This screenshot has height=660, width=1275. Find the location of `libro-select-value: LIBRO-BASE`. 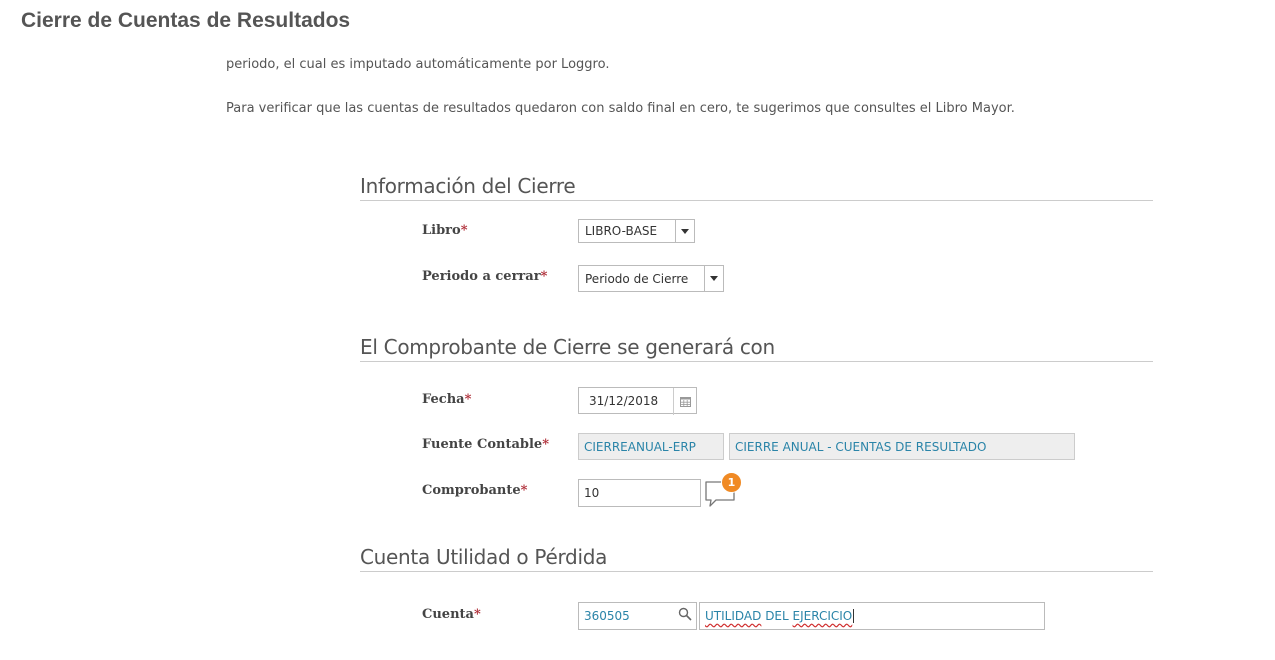

libro-select-value: LIBRO-BASE is located at coordinates (621, 231).